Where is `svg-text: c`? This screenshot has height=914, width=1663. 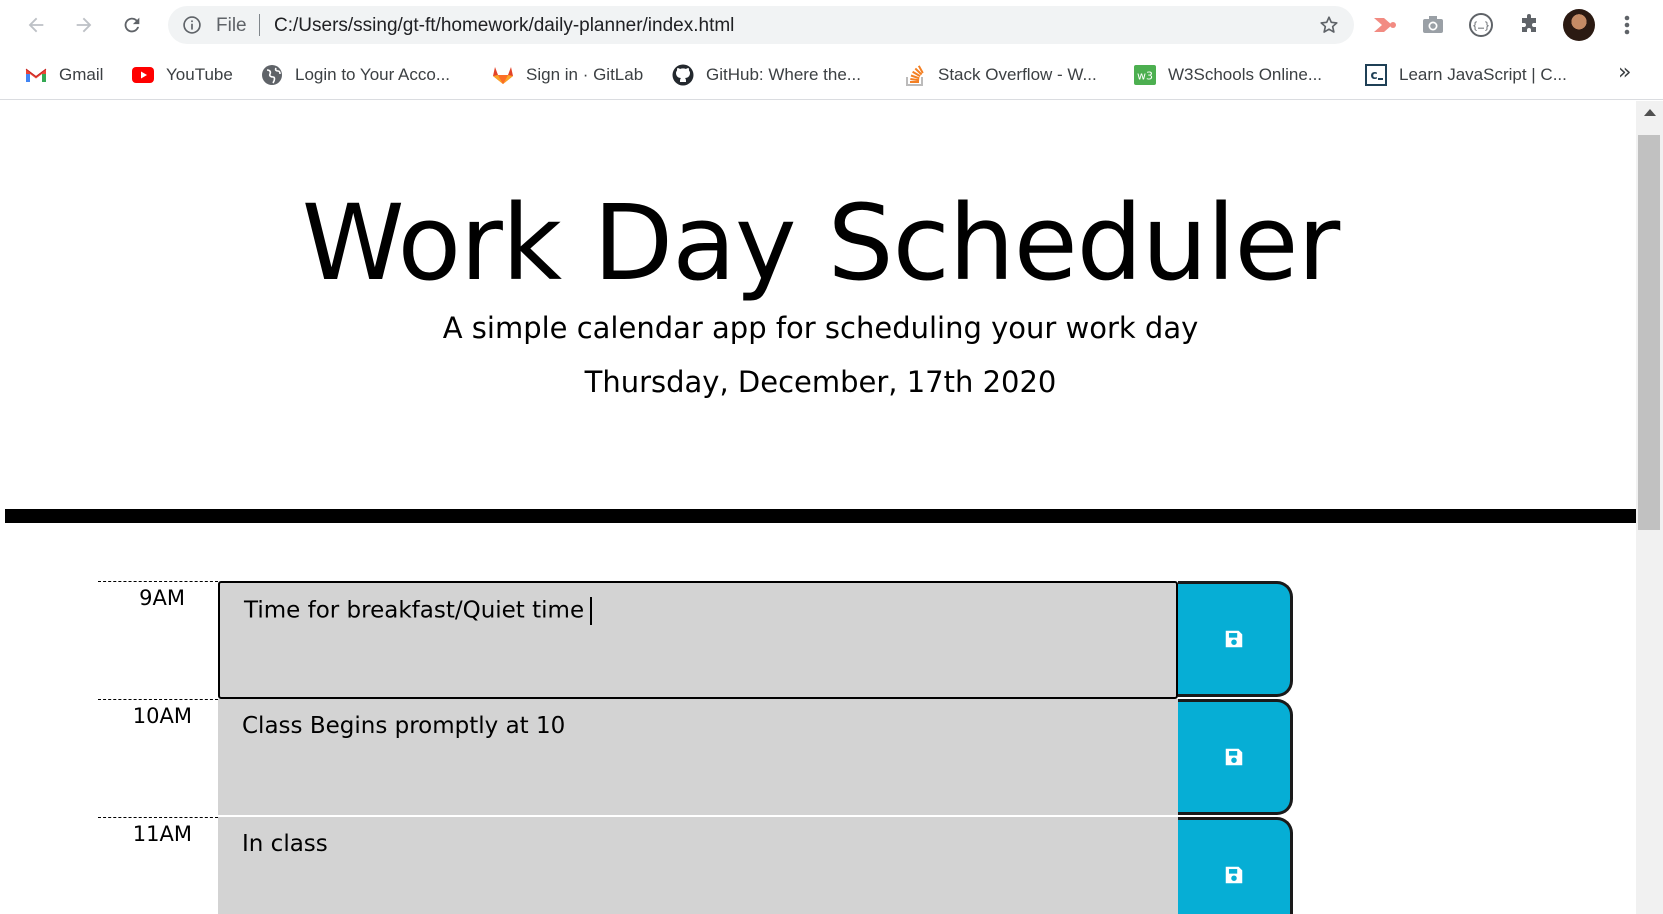
svg-text: c is located at coordinates (1373, 75).